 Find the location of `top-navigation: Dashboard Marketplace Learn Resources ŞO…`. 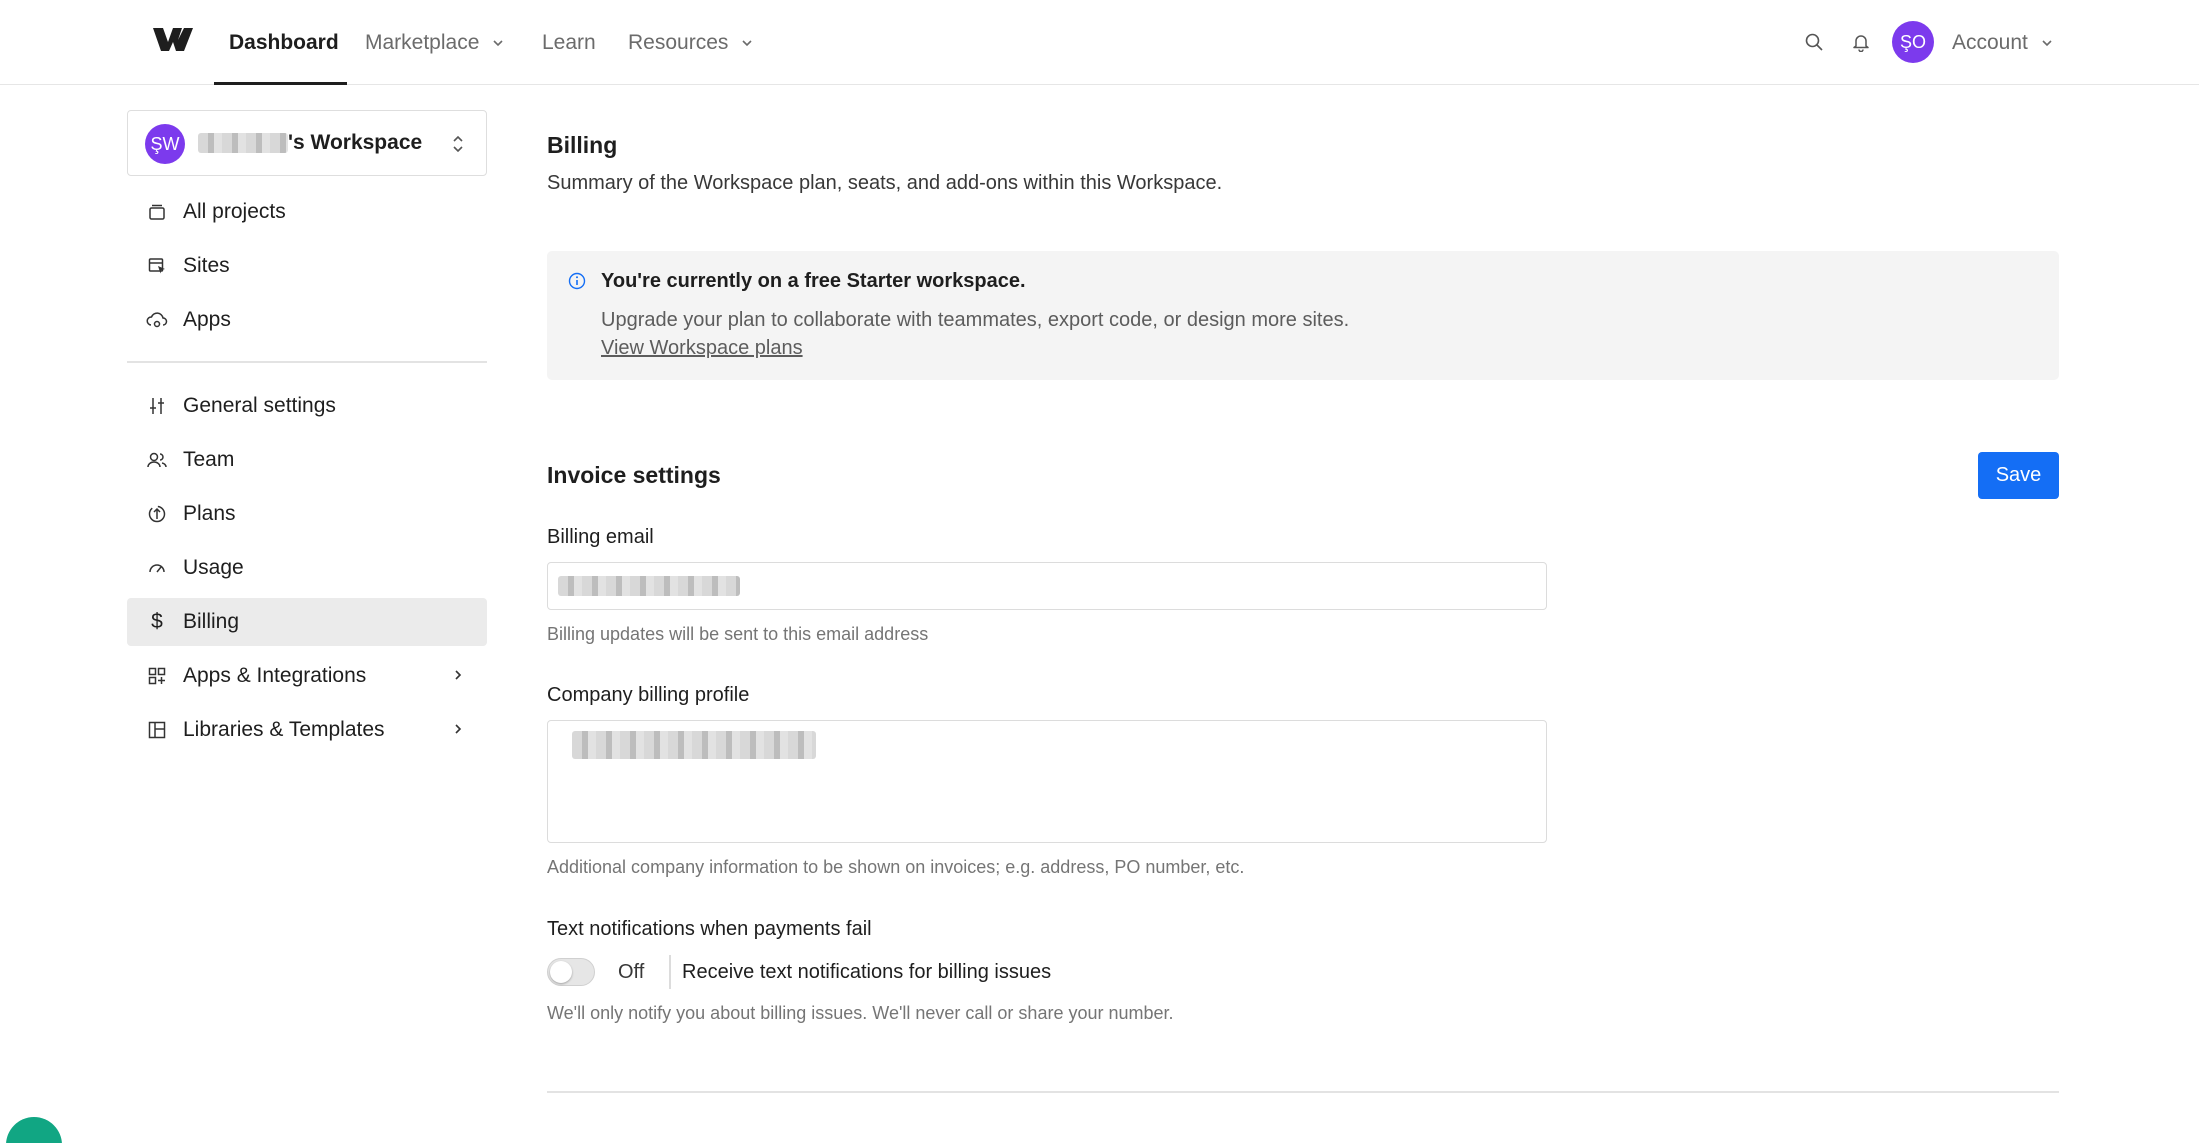

top-navigation: Dashboard Marketplace Learn Resources ŞO… is located at coordinates (1099, 42).